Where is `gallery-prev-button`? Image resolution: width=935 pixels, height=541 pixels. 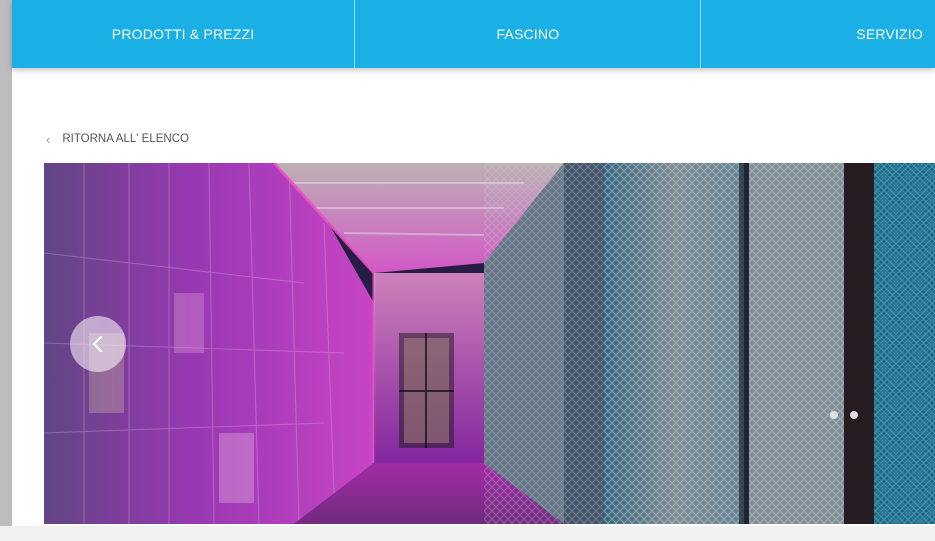 gallery-prev-button is located at coordinates (98, 344).